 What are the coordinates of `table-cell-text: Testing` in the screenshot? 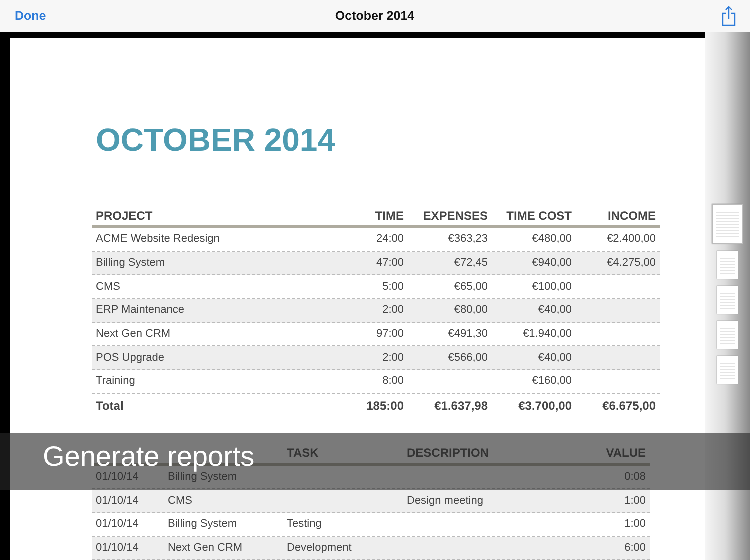 It's located at (304, 524).